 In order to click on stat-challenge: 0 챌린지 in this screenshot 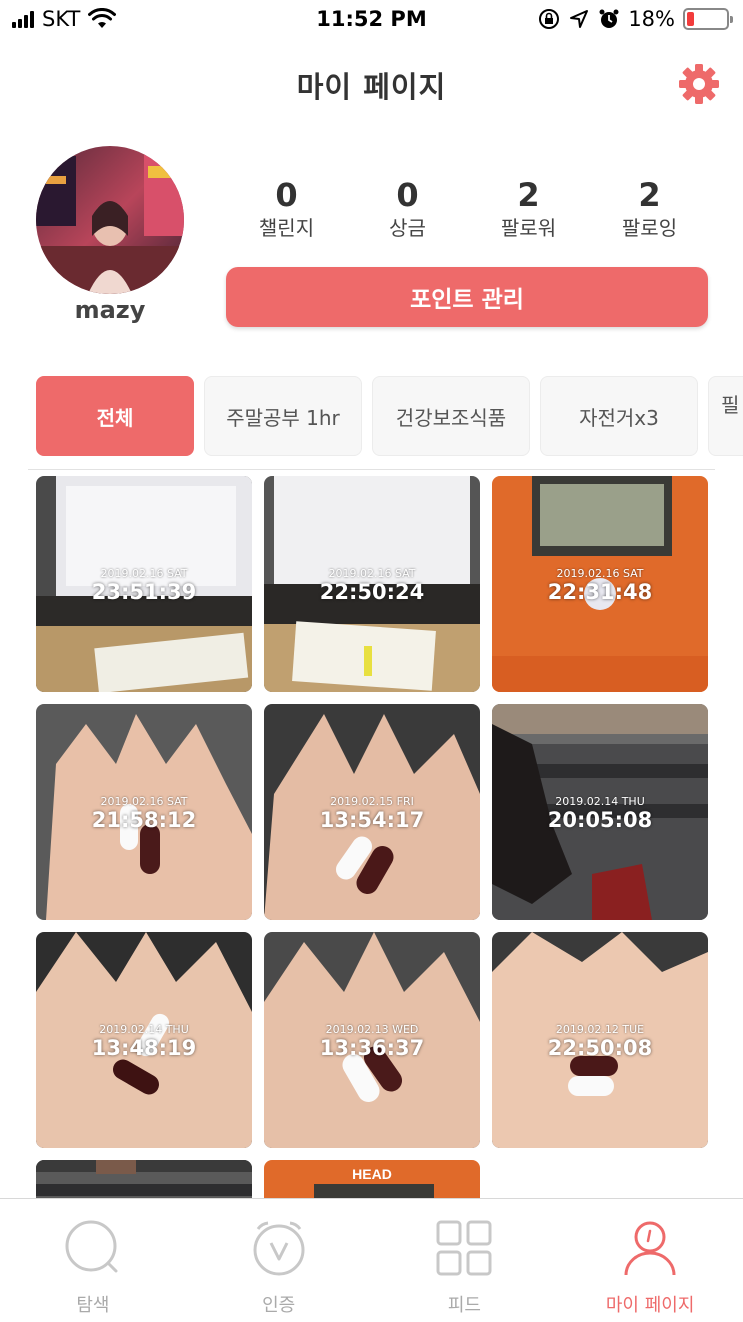, I will do `click(286, 209)`.